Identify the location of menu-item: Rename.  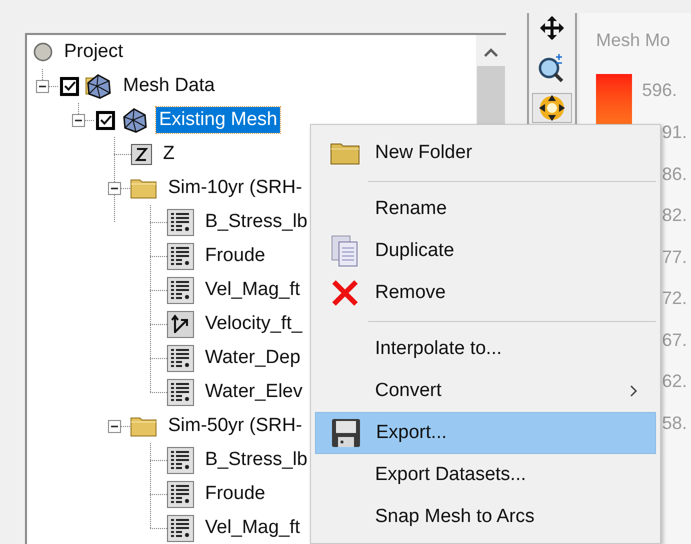
(485, 209).